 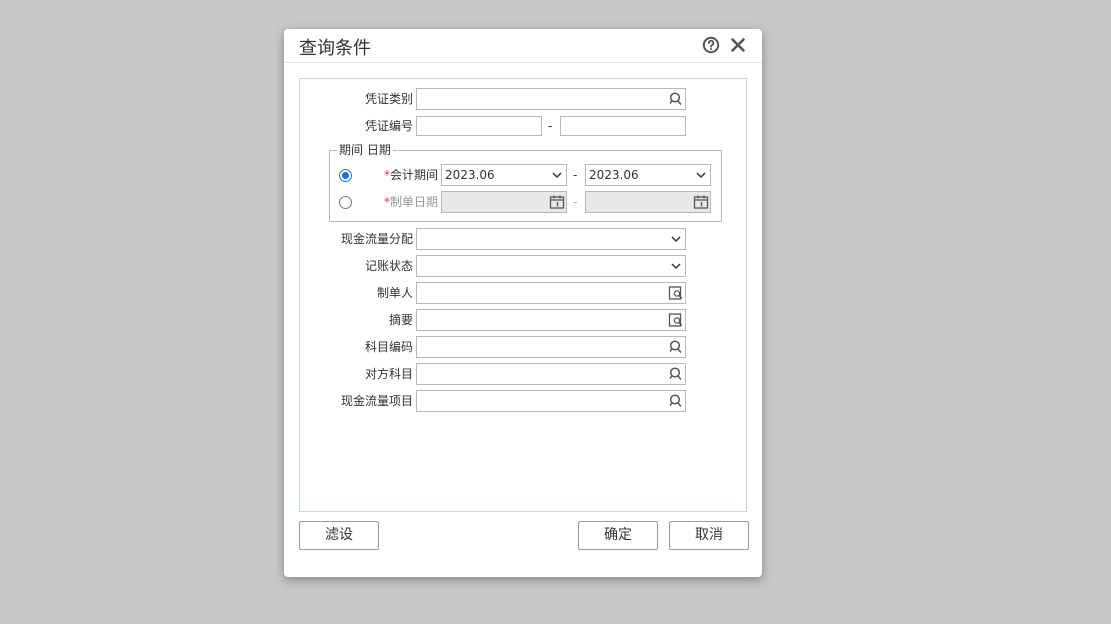 What do you see at coordinates (479, 126) in the screenshot?
I see `voucher-no-from-input` at bounding box center [479, 126].